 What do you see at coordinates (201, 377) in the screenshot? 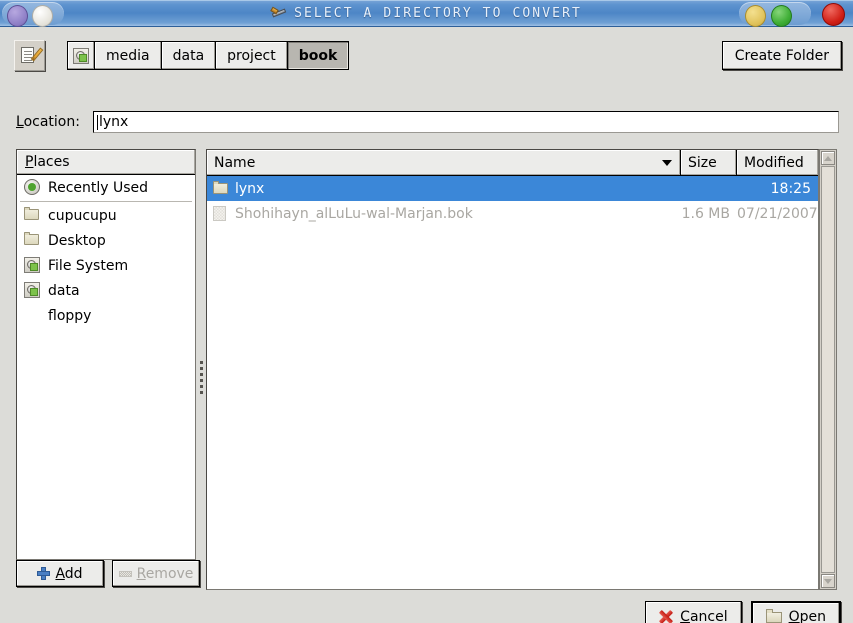
I see `pane-splitter-handle` at bounding box center [201, 377].